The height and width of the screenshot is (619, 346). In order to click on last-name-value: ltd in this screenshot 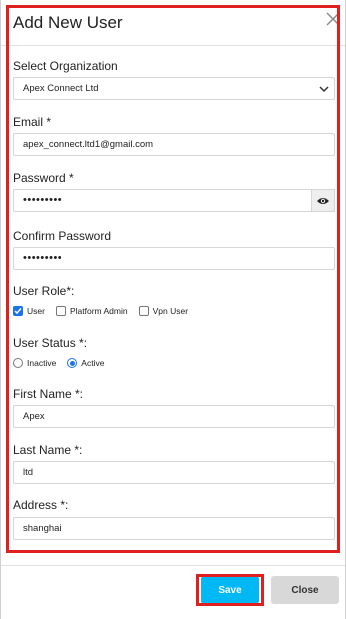, I will do `click(28, 472)`.